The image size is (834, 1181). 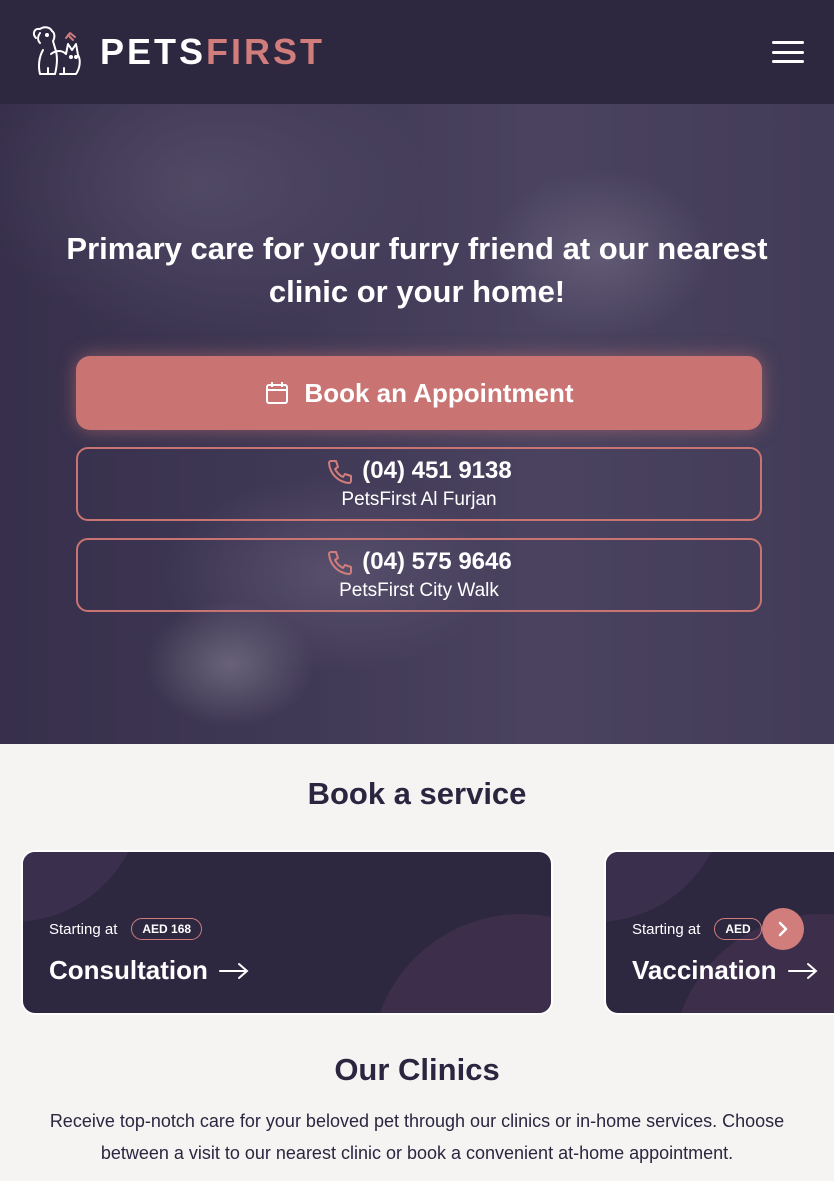 I want to click on price-badge: AED 168, so click(x=167, y=929).